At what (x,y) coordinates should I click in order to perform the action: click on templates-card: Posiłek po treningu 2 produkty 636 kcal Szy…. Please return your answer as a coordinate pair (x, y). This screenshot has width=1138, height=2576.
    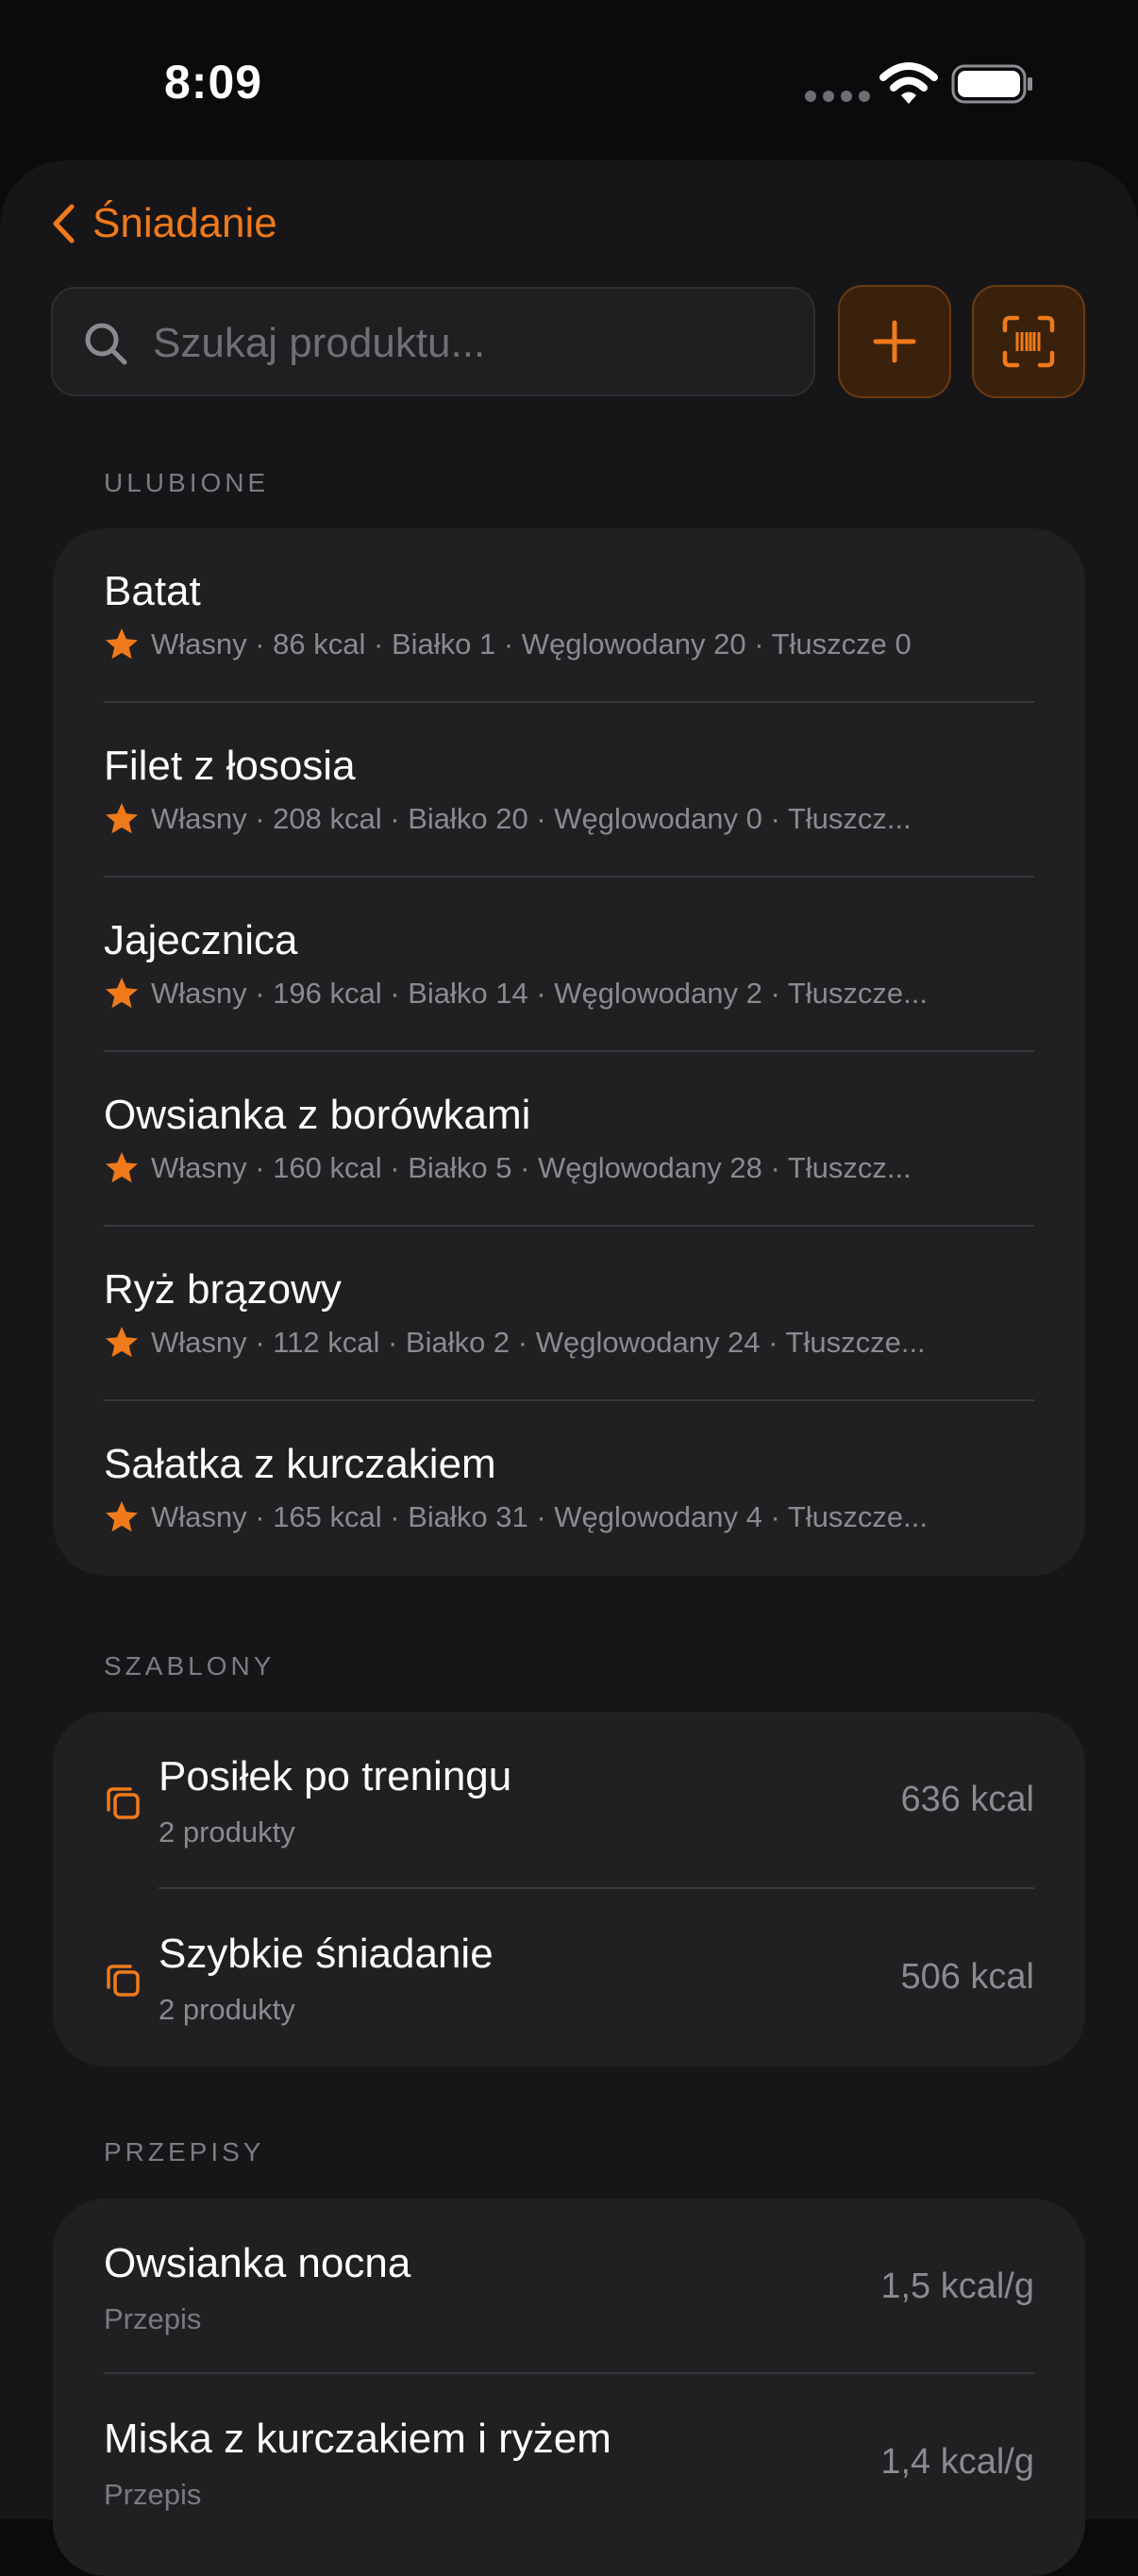
    Looking at the image, I should click on (569, 1889).